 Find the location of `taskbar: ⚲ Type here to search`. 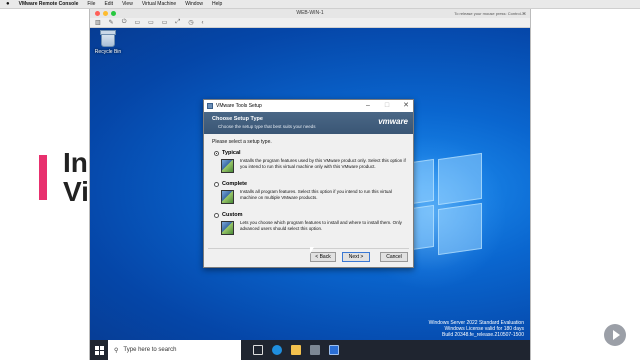

taskbar: ⚲ Type here to search is located at coordinates (310, 350).